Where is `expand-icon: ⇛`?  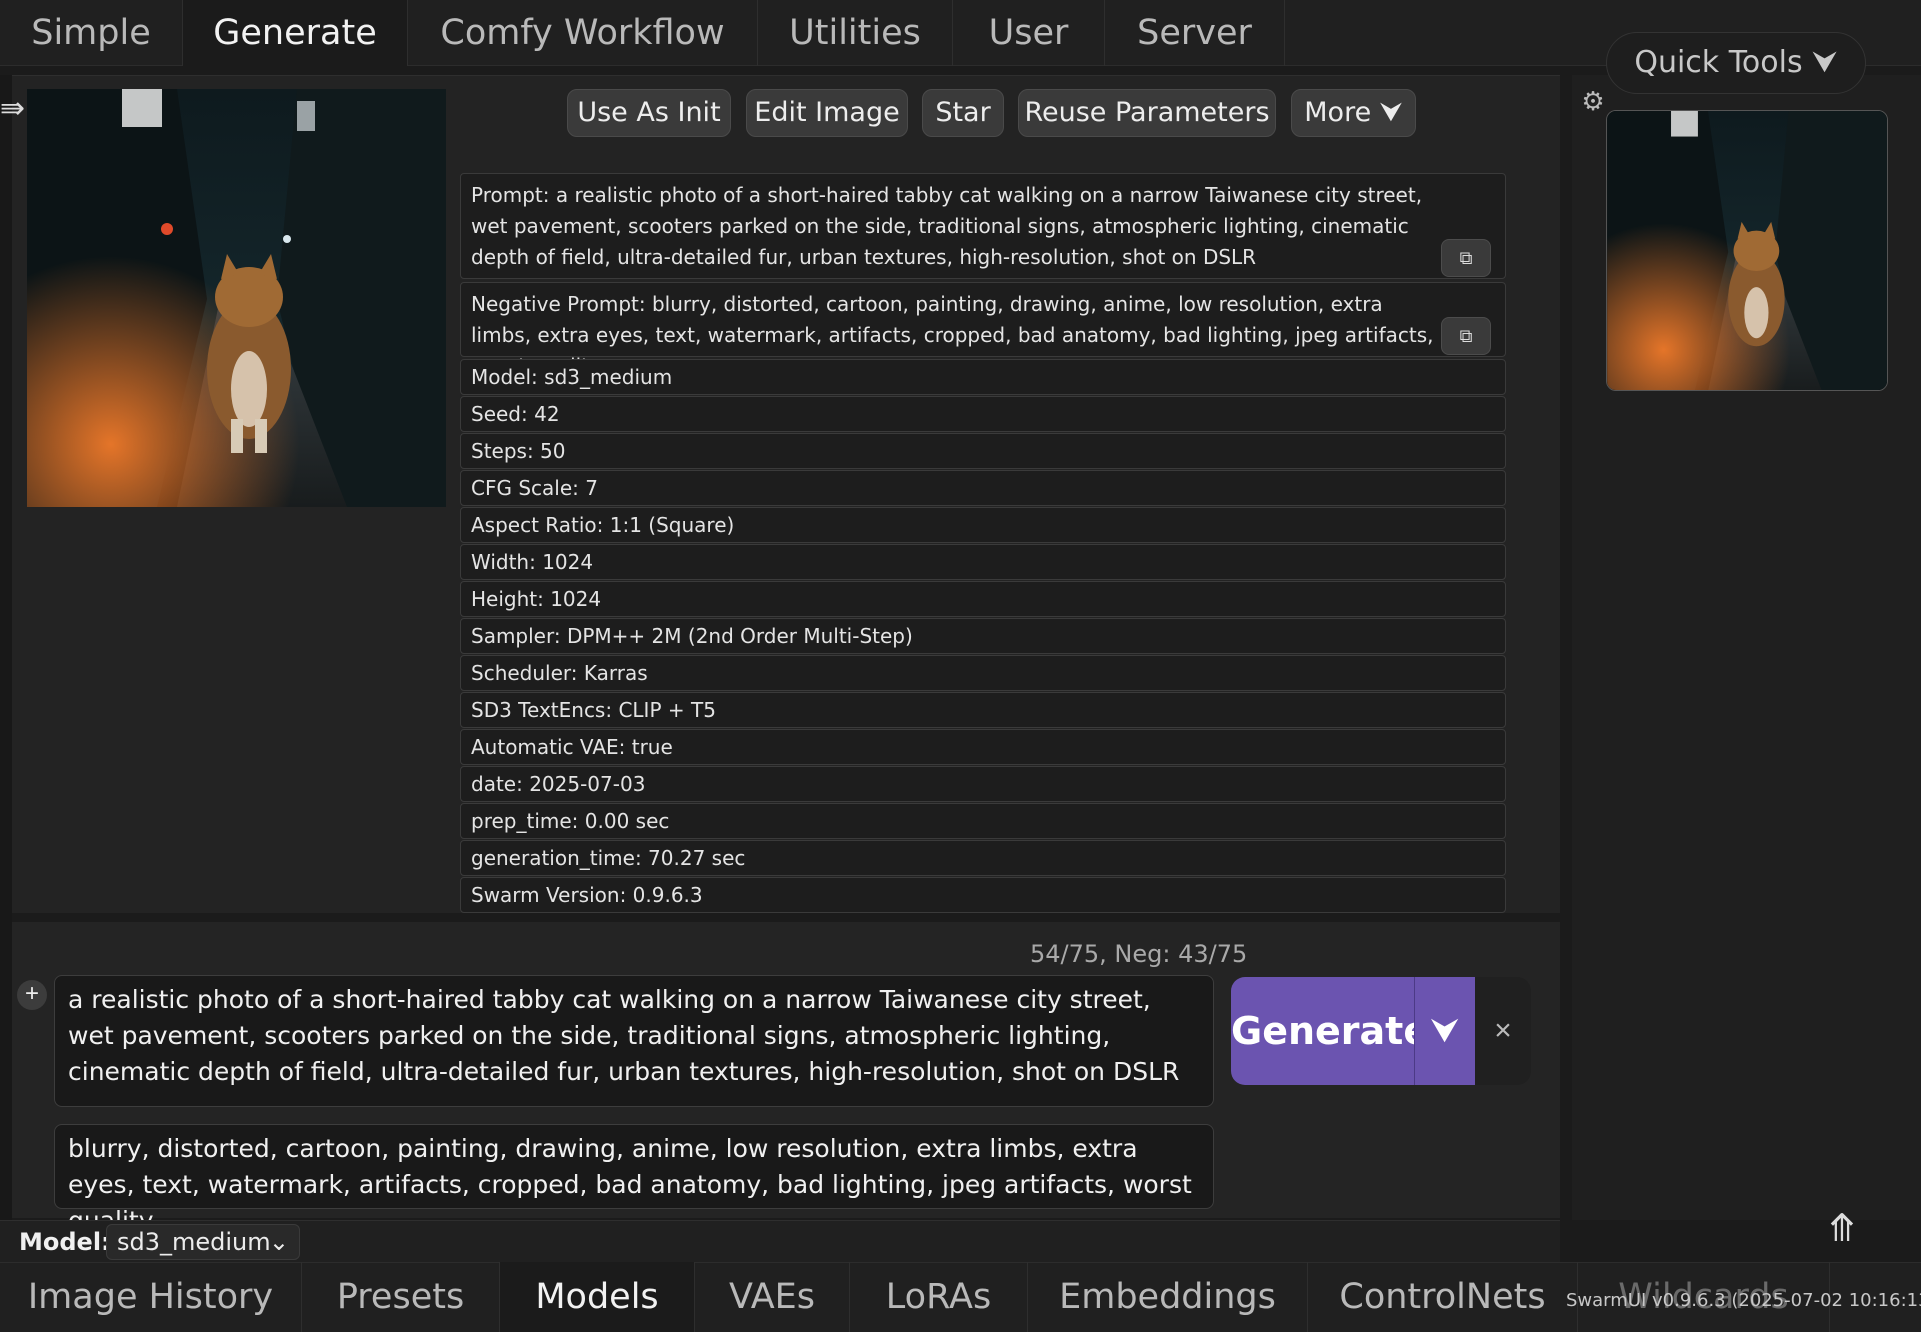 expand-icon: ⇛ is located at coordinates (15, 109).